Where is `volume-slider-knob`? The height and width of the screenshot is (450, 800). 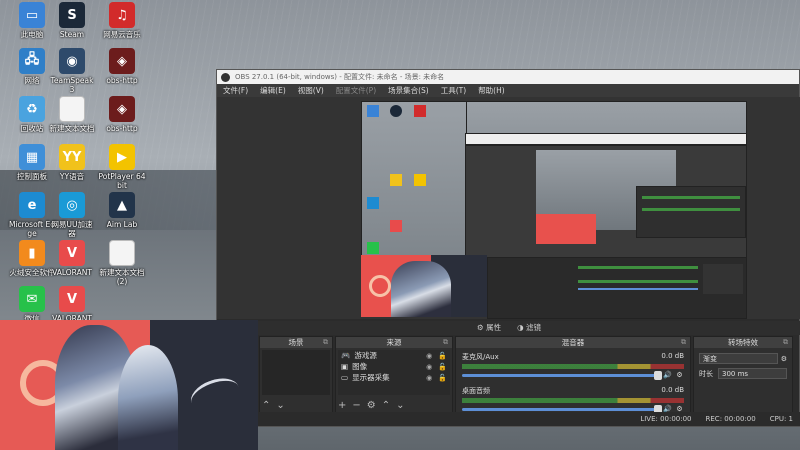
volume-slider-knob is located at coordinates (658, 375).